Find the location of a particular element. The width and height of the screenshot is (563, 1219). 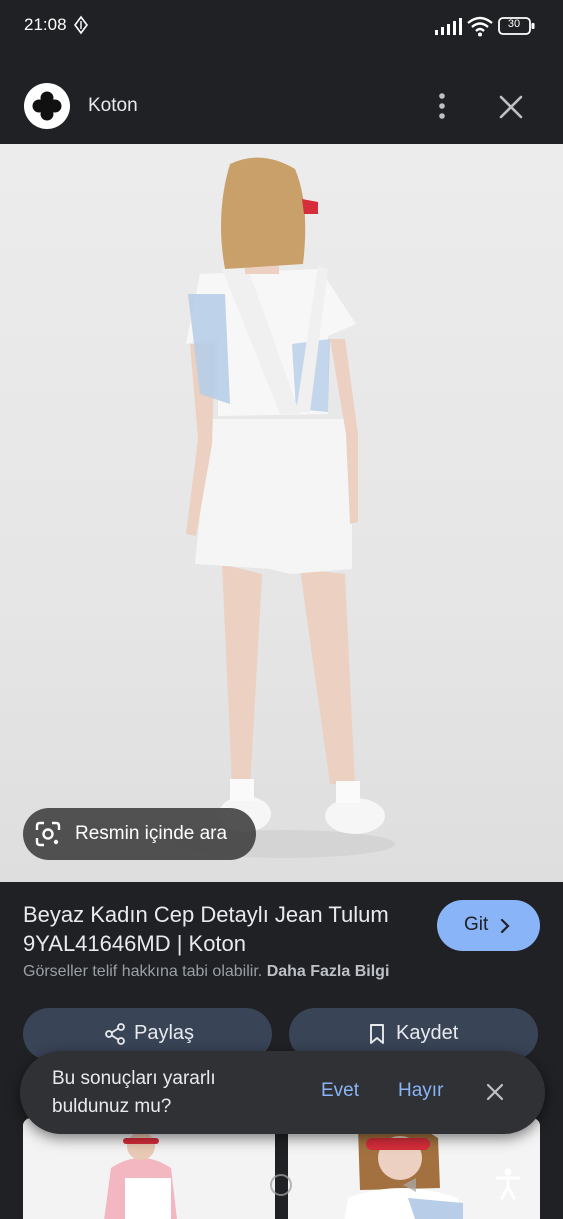

status-bar: 21:08 30 is located at coordinates (281, 26).